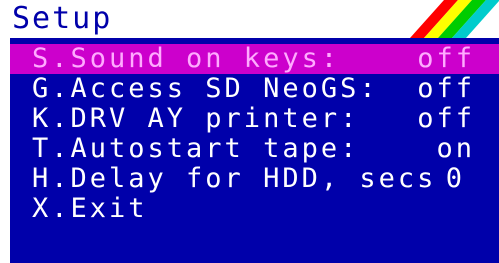 The height and width of the screenshot is (263, 499). What do you see at coordinates (455, 148) in the screenshot?
I see `menu-item-value: on` at bounding box center [455, 148].